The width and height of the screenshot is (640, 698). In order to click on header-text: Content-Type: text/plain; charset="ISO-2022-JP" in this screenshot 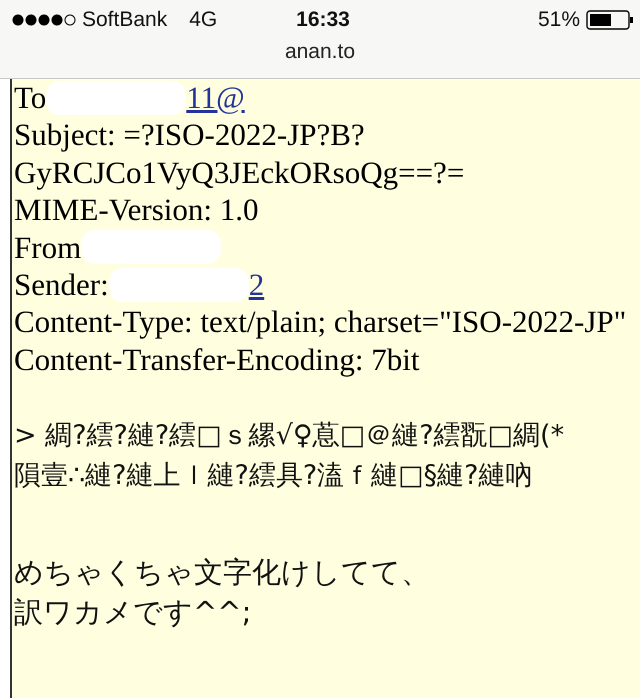, I will do `click(320, 322)`.